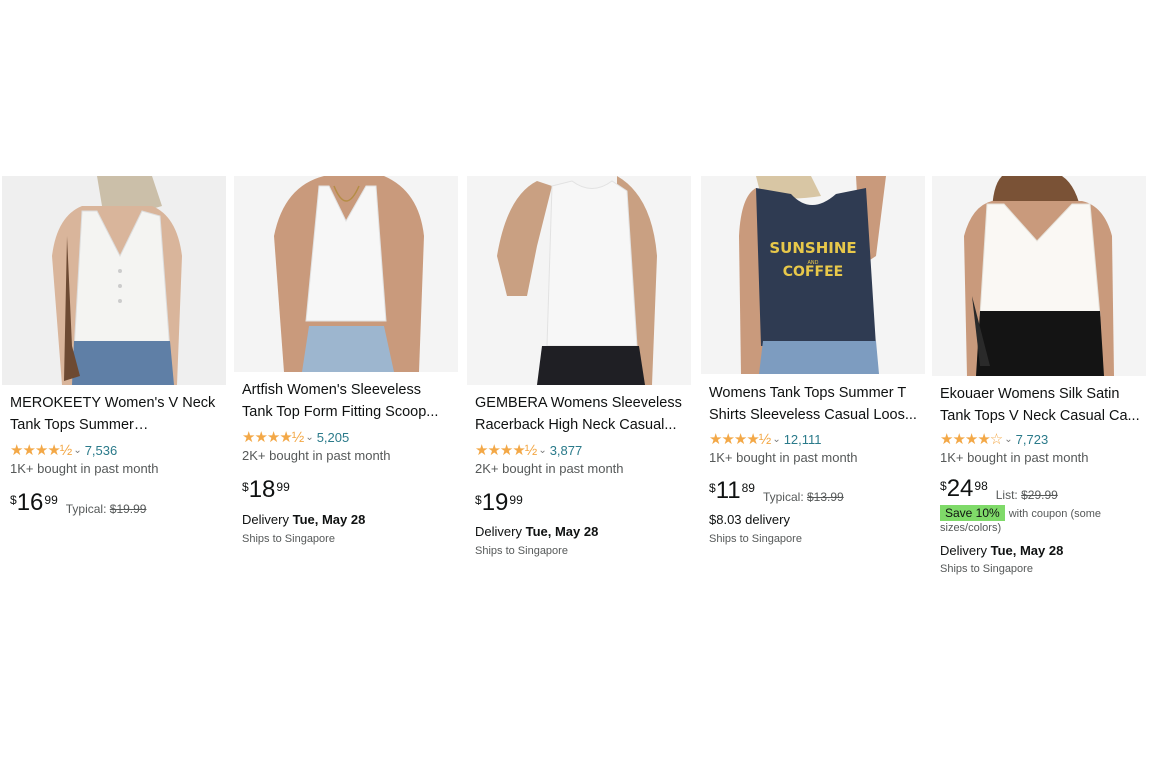  I want to click on price-whole: 16, so click(30, 502).